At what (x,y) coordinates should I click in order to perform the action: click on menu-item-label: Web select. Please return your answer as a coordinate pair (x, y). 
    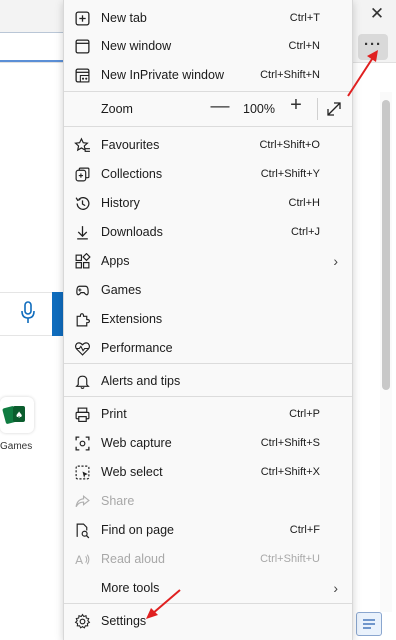
    Looking at the image, I should click on (132, 471).